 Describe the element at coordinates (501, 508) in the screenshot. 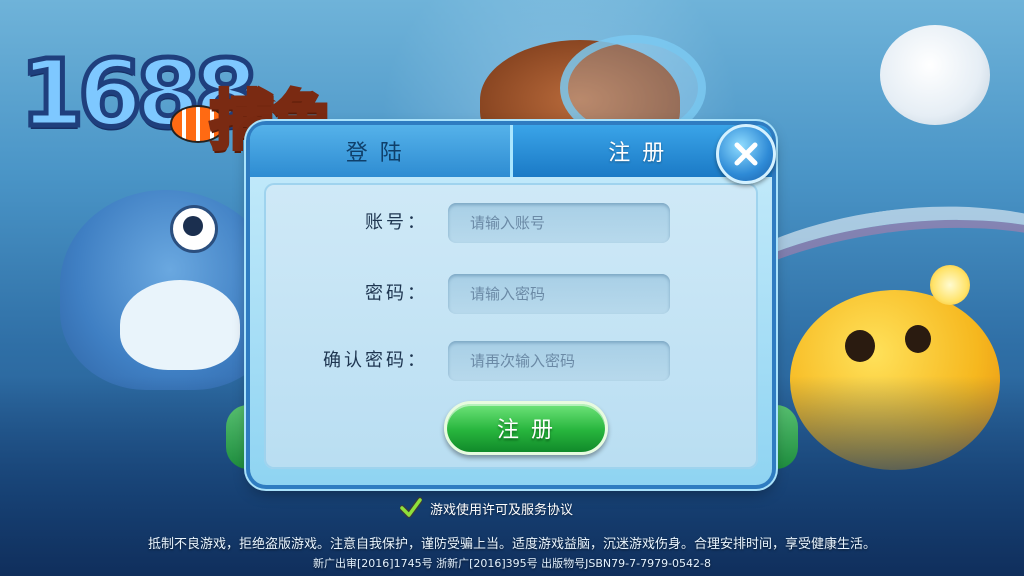

I see `agreement-link: 游戏使用许可及服务协议` at that location.